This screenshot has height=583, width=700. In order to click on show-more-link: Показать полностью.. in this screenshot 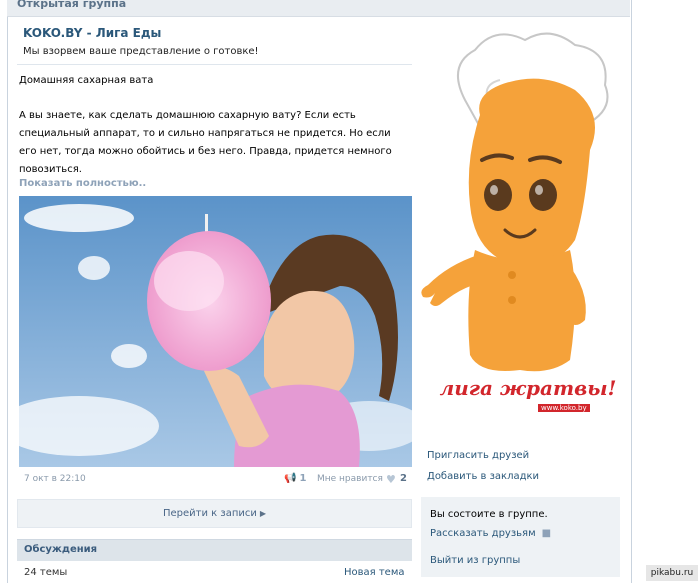, I will do `click(82, 183)`.